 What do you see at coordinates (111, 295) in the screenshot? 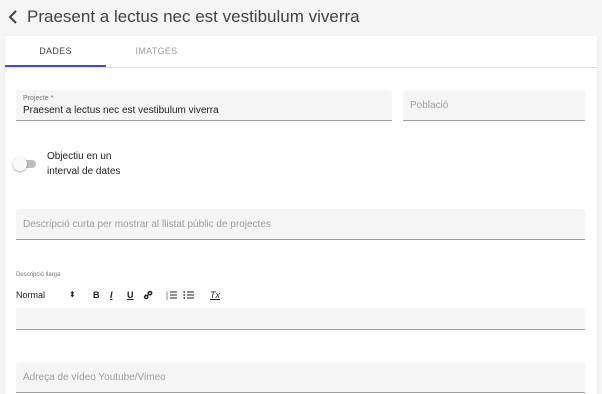
I see `italic-button: I` at bounding box center [111, 295].